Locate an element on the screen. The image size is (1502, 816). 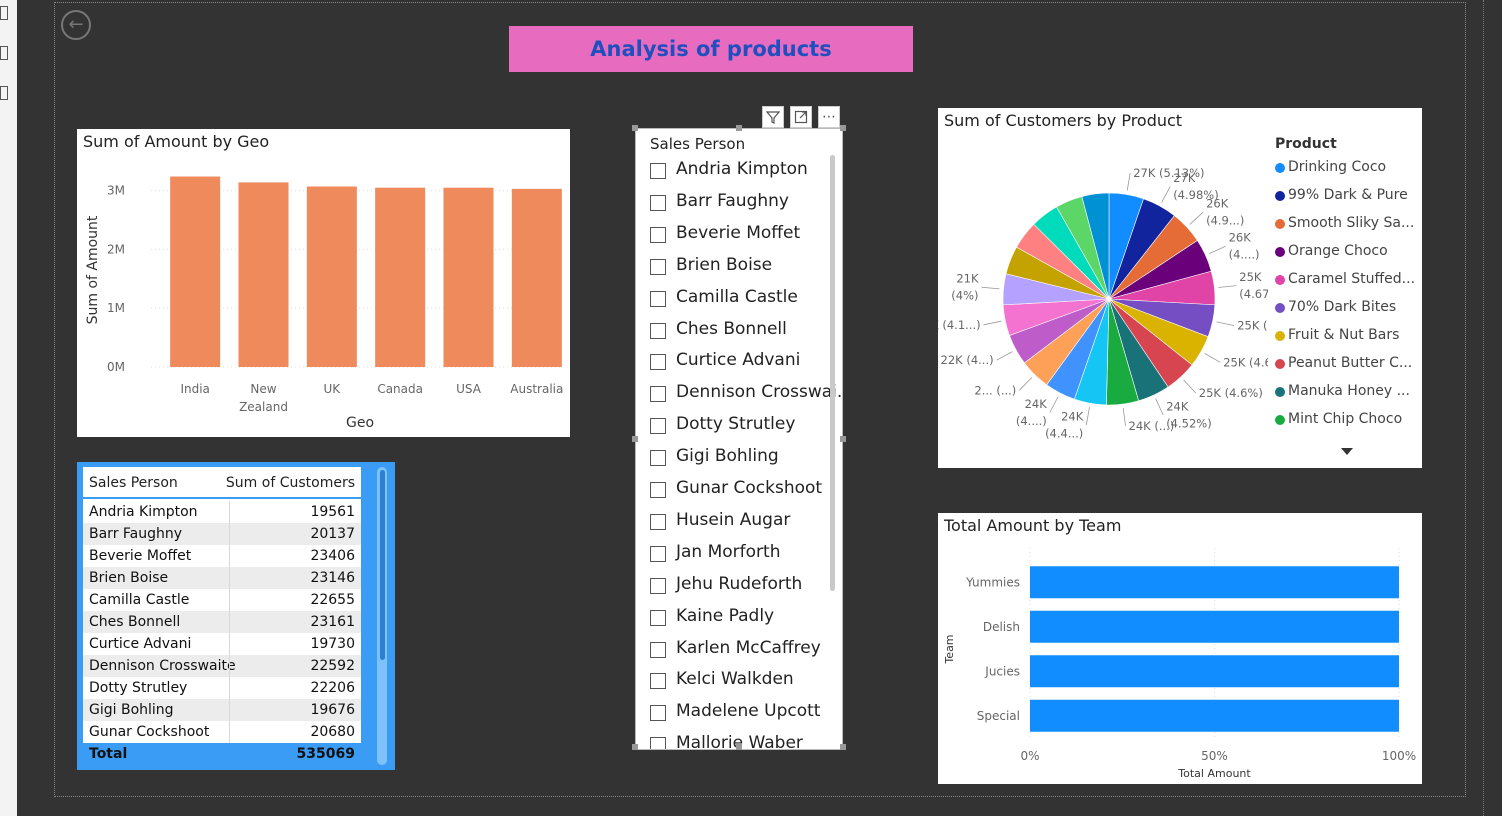
table-row: Andria Kimpton 19561 is located at coordinates (222, 512).